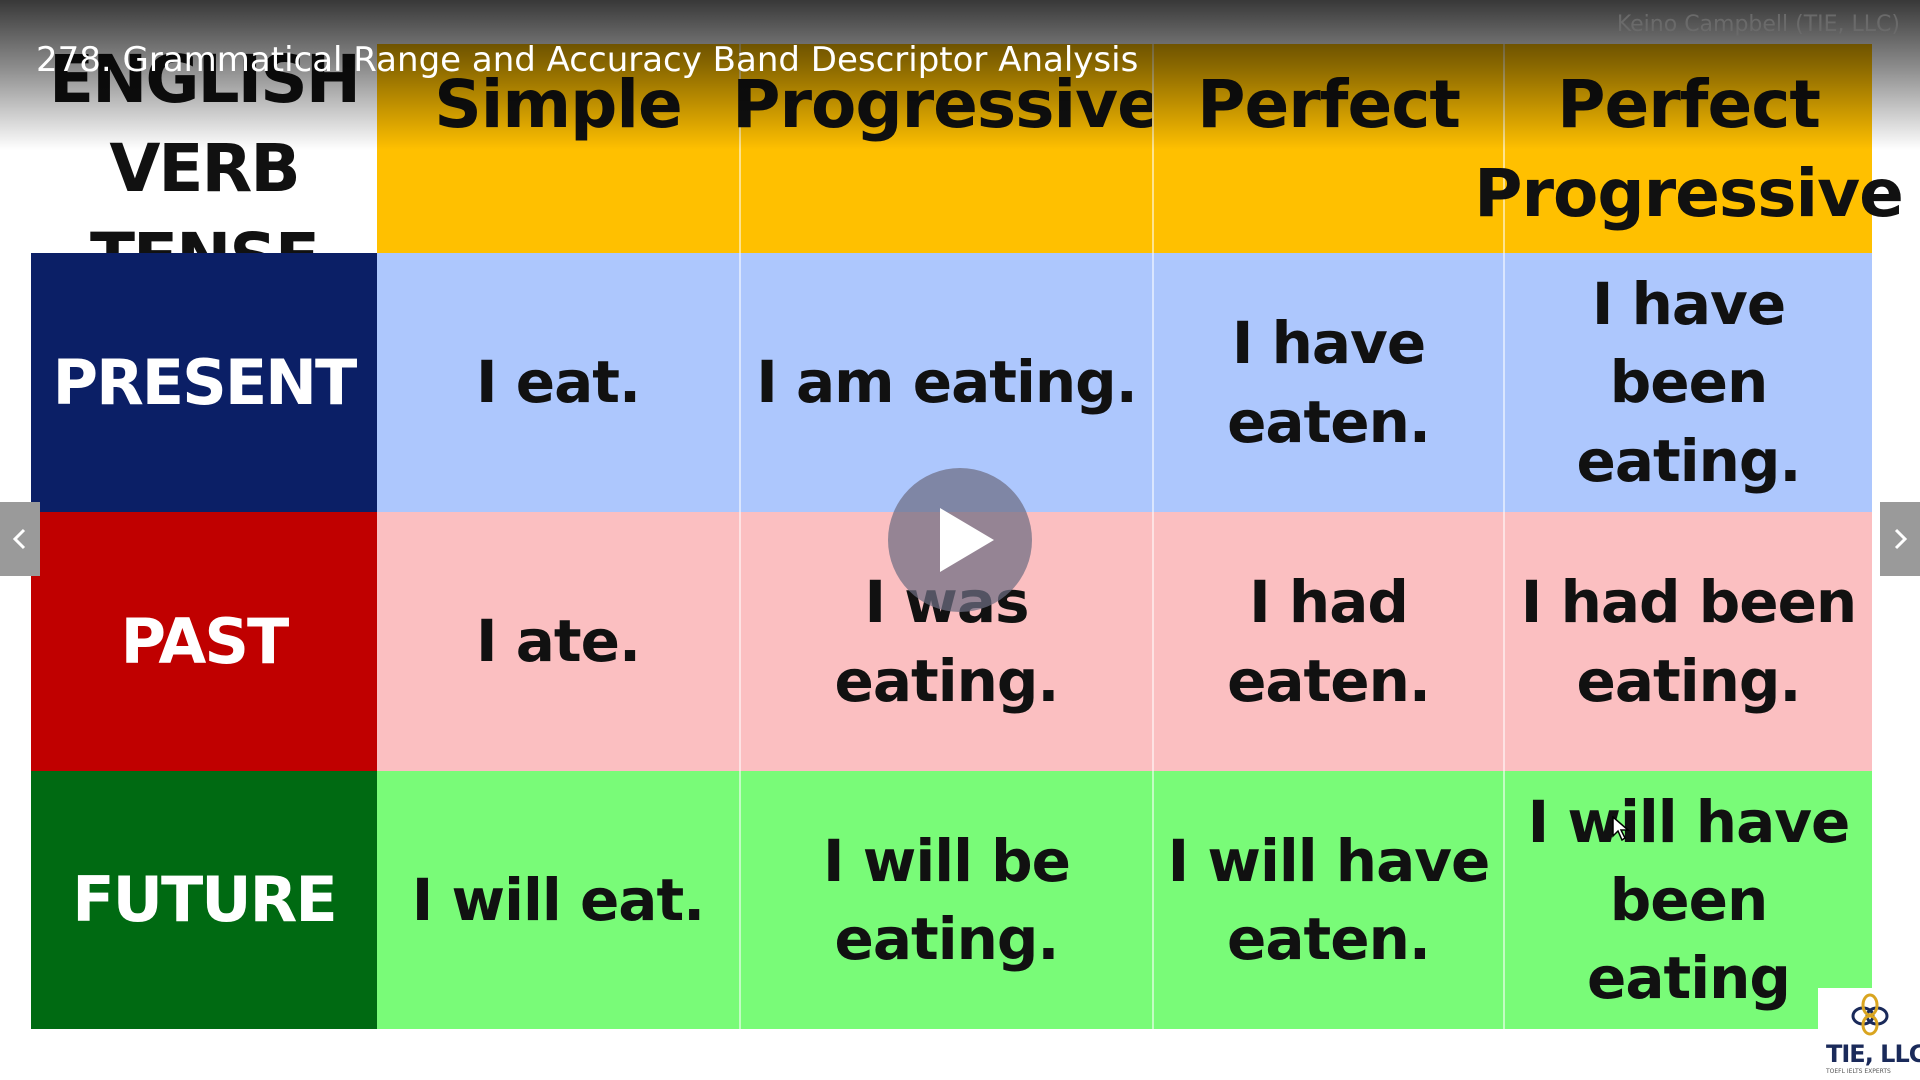  What do you see at coordinates (1873, 1054) in the screenshot?
I see `logo-text: TIE, LLC` at bounding box center [1873, 1054].